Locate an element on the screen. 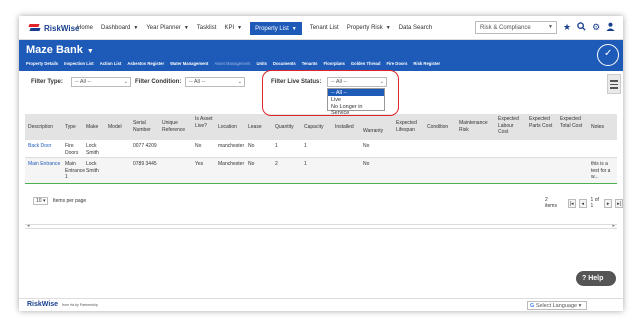  risk-compliance-select: Risk & Compliance ▼ is located at coordinates (516, 27).